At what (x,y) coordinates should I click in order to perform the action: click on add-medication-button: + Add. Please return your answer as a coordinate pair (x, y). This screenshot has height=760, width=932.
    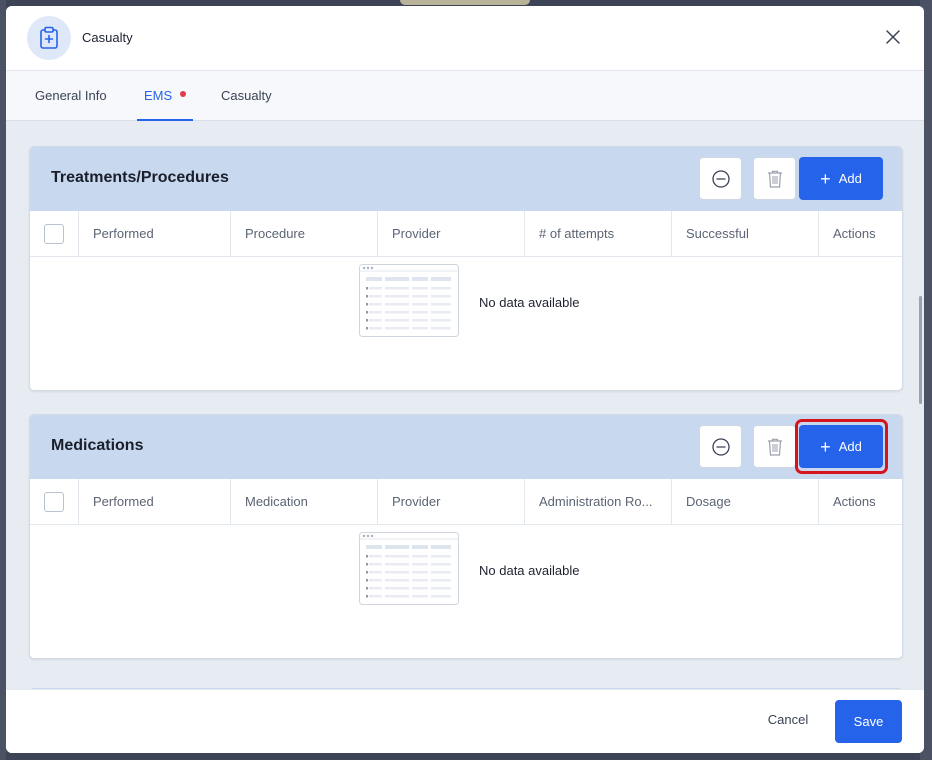
    Looking at the image, I should click on (841, 446).